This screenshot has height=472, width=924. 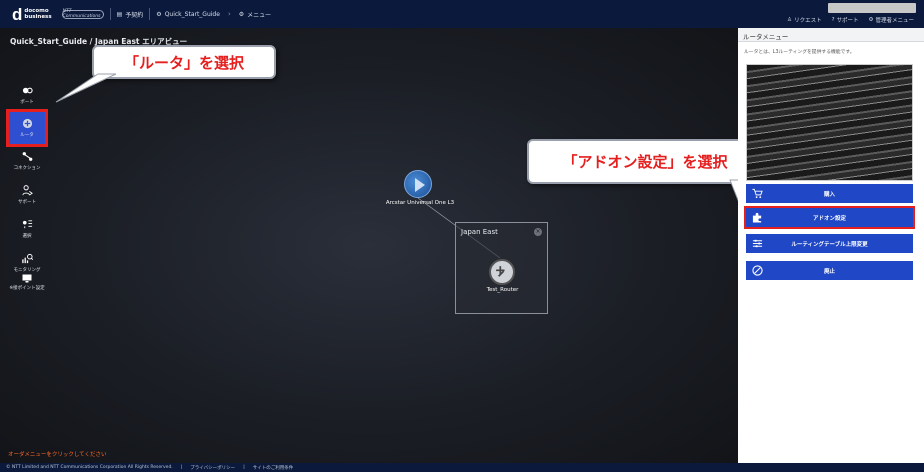 What do you see at coordinates (130, 14) in the screenshot?
I see `contract-menu: ▤ 予契約` at bounding box center [130, 14].